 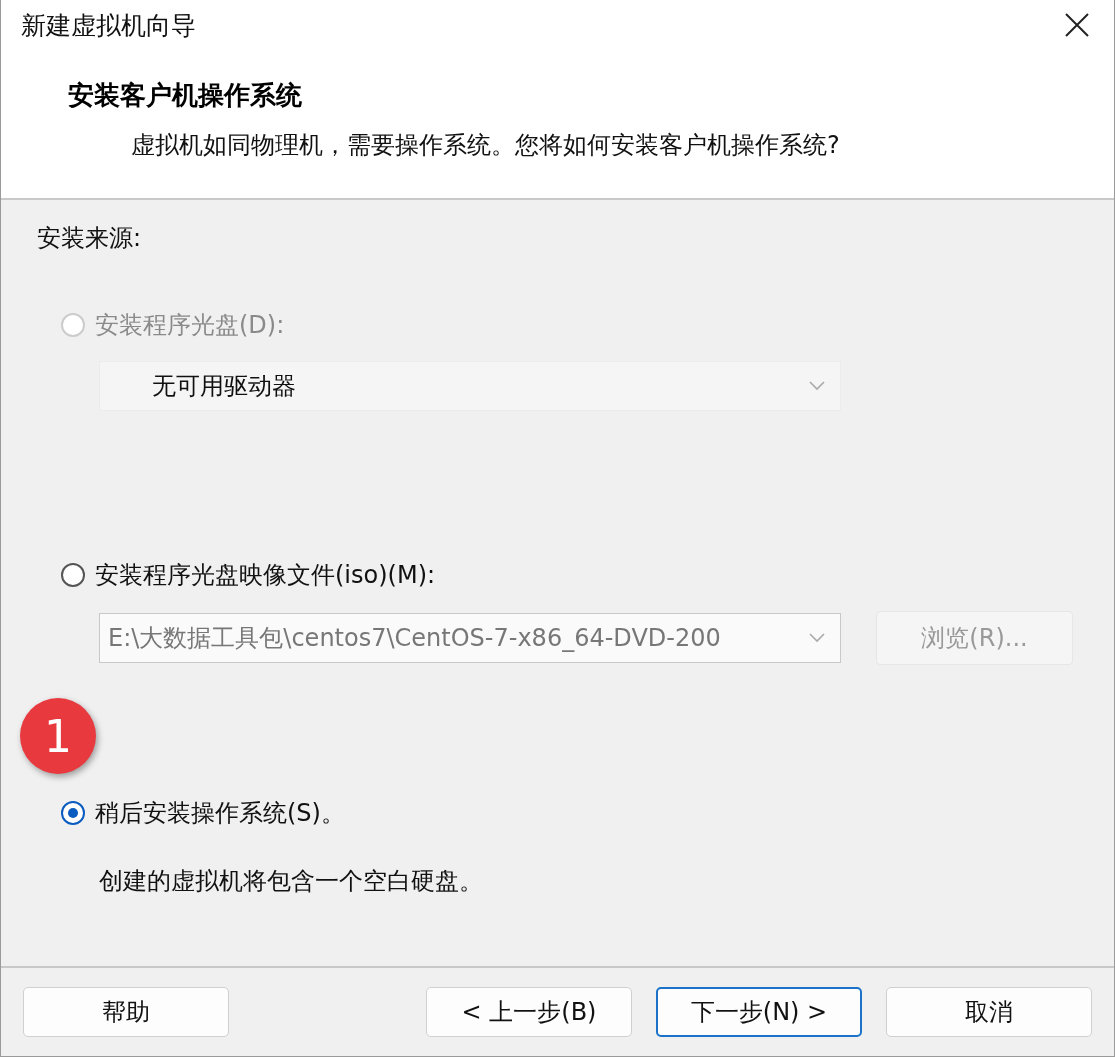 What do you see at coordinates (185, 95) in the screenshot?
I see `page-heading: 安装客户机操作系统` at bounding box center [185, 95].